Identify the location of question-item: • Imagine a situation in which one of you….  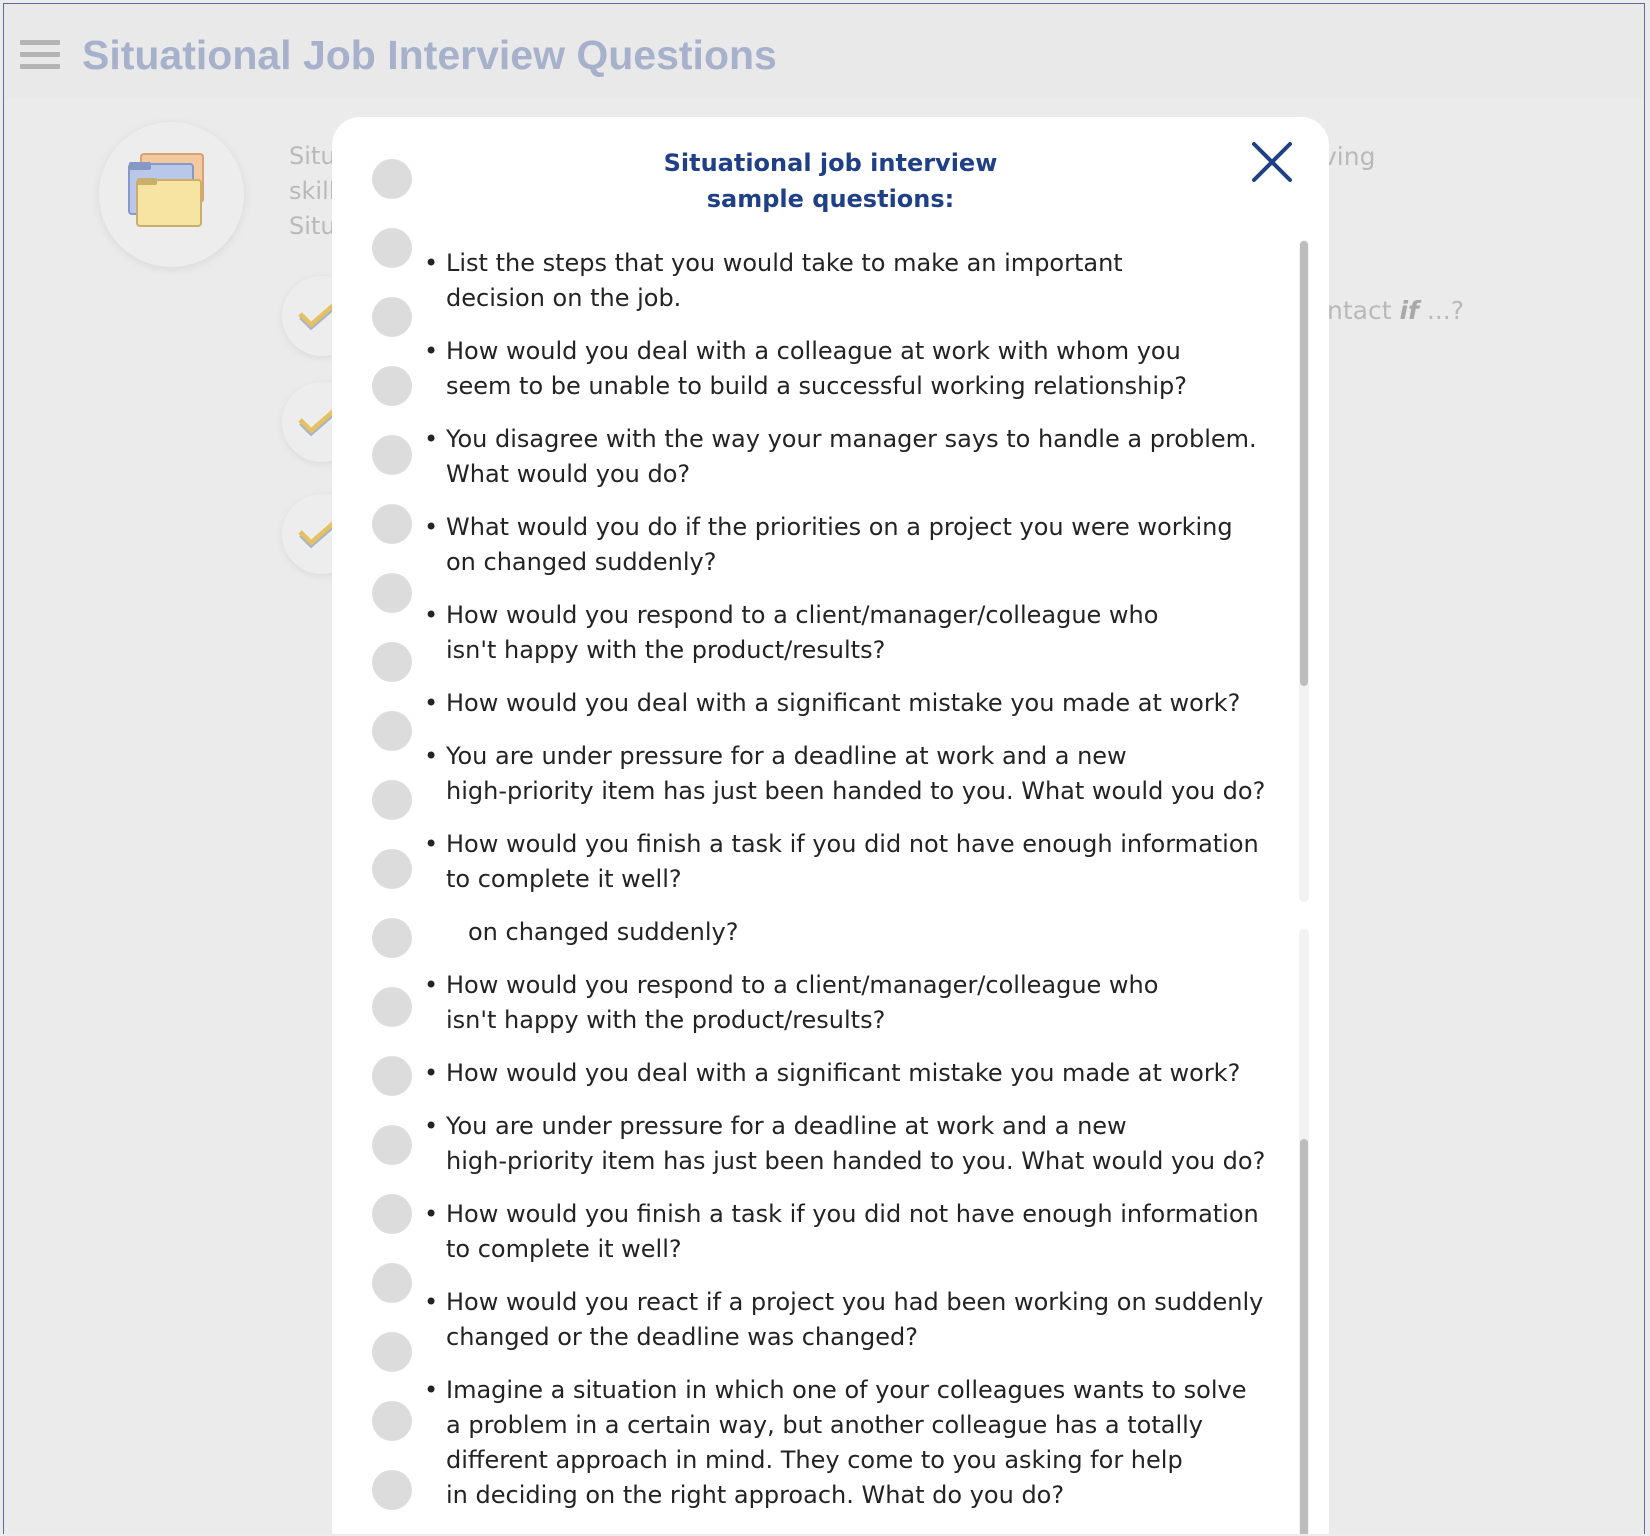
(835, 1442).